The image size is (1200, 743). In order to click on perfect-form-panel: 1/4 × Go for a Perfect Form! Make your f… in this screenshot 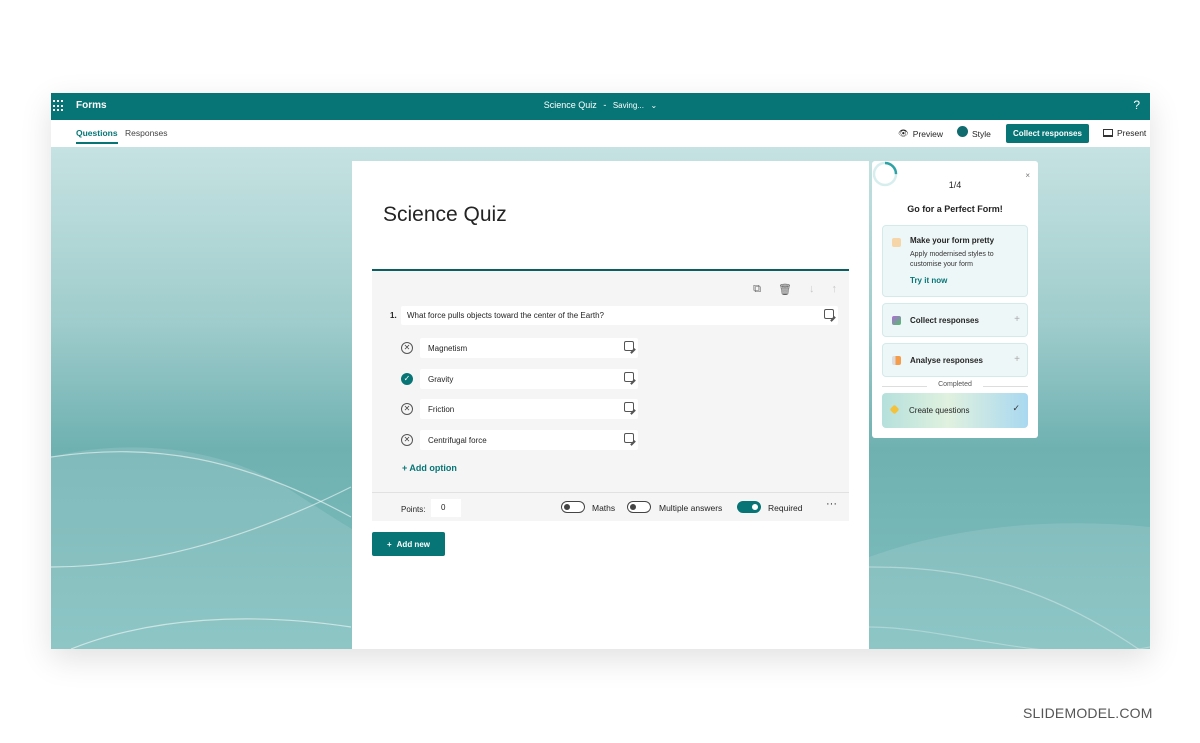, I will do `click(955, 299)`.